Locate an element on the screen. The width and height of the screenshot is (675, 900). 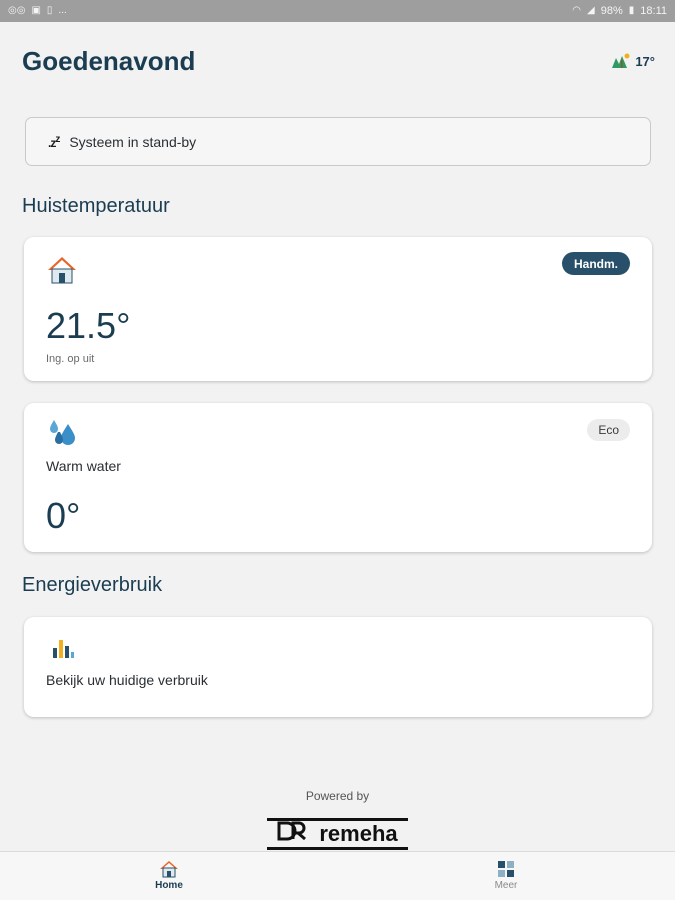
mode-badge-manual: Handm. is located at coordinates (595, 263).